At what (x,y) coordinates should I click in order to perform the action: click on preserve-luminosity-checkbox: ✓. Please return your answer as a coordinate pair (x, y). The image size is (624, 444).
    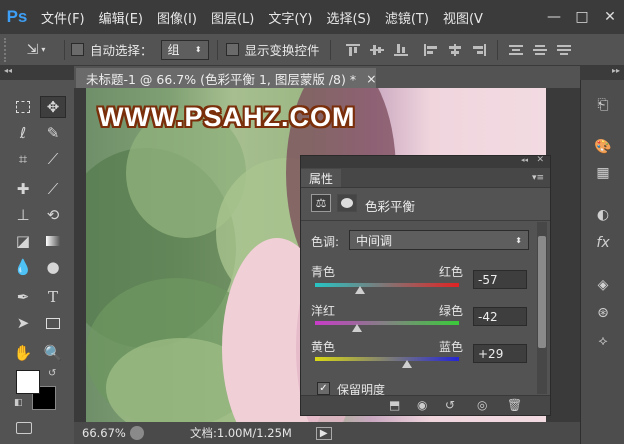
    Looking at the image, I should click on (323, 388).